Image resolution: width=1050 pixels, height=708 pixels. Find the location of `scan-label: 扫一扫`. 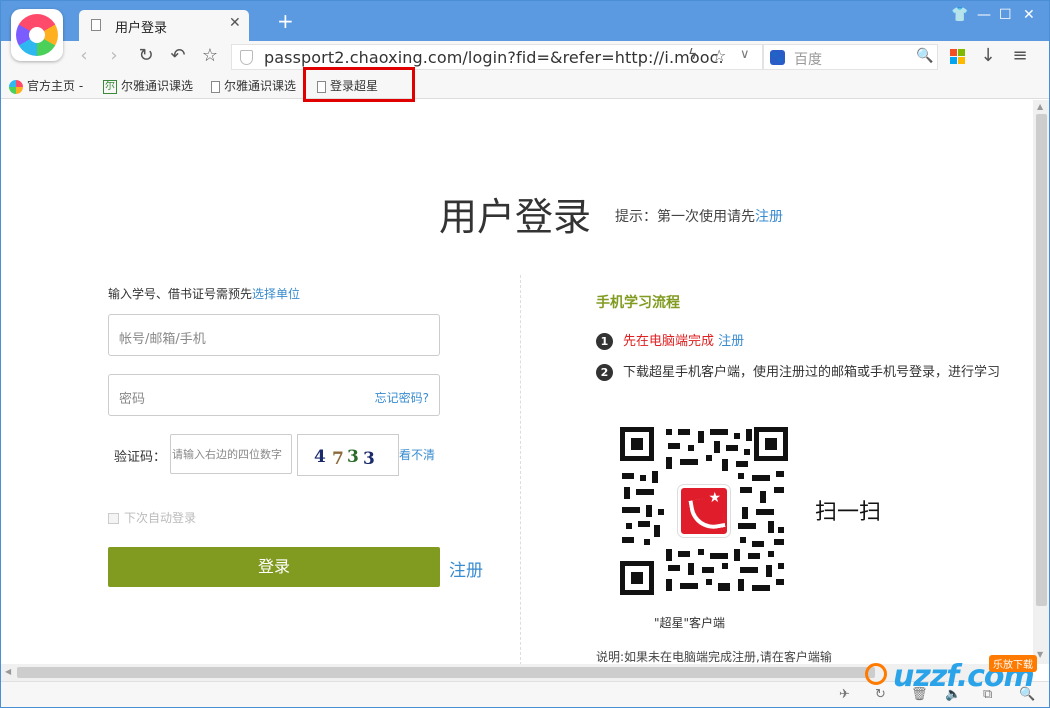

scan-label: 扫一扫 is located at coordinates (848, 512).